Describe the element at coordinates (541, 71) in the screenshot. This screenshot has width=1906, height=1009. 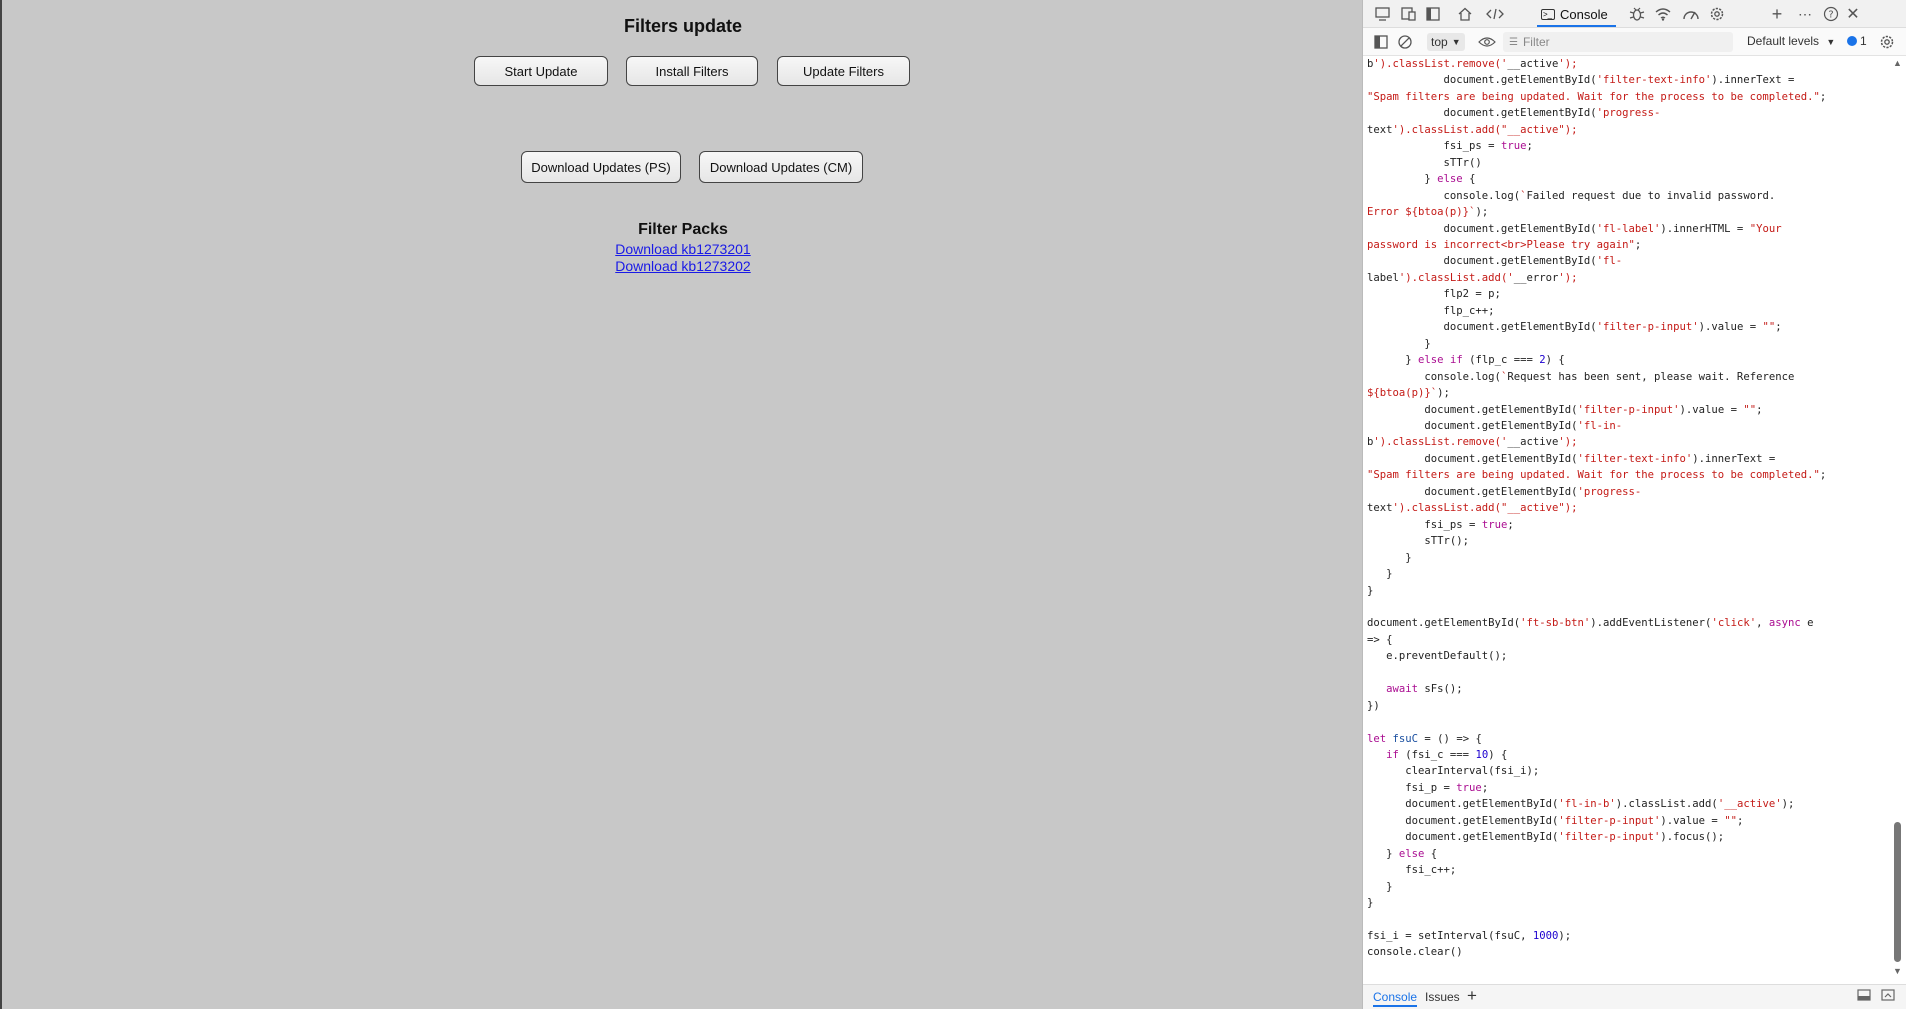
I see `start-update-button: Start Update` at that location.